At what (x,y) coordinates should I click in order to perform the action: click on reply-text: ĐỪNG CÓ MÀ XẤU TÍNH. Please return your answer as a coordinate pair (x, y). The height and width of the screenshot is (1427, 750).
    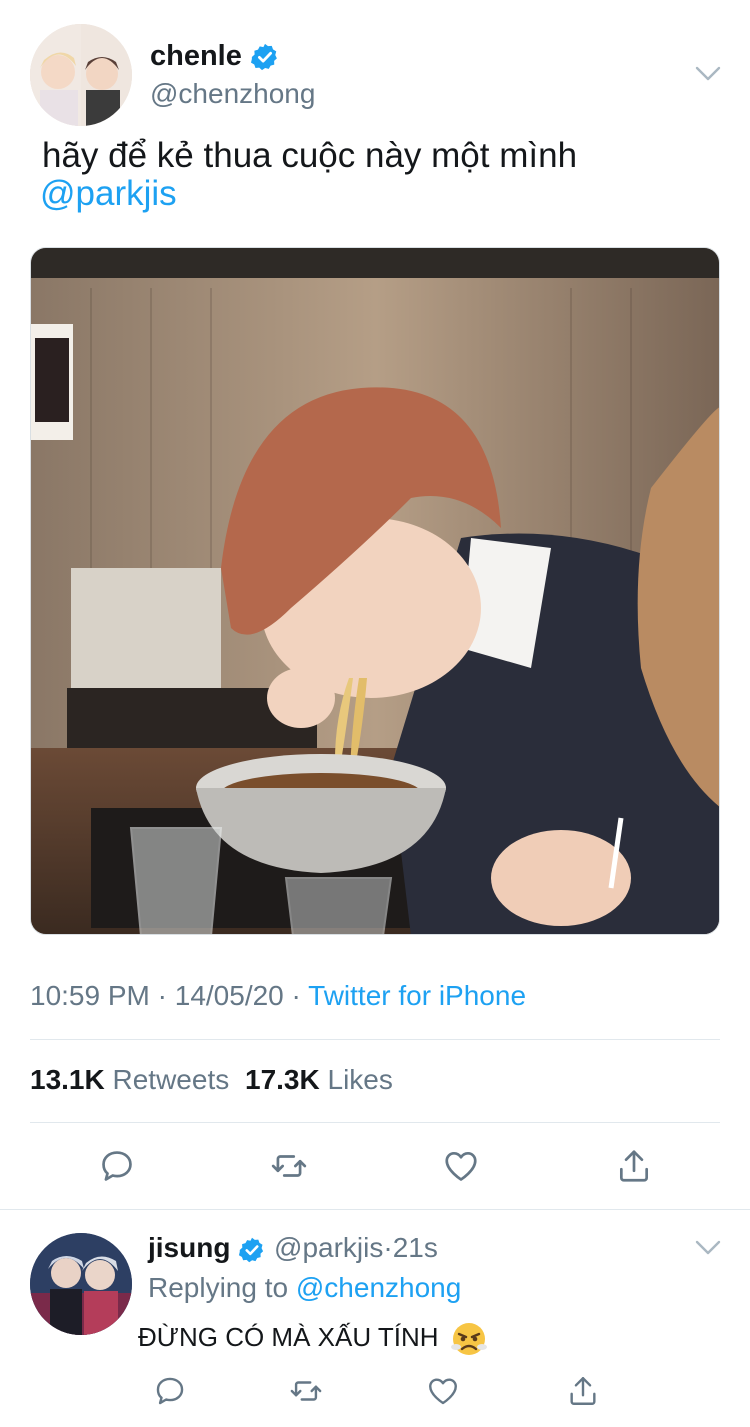
    Looking at the image, I should click on (313, 1339).